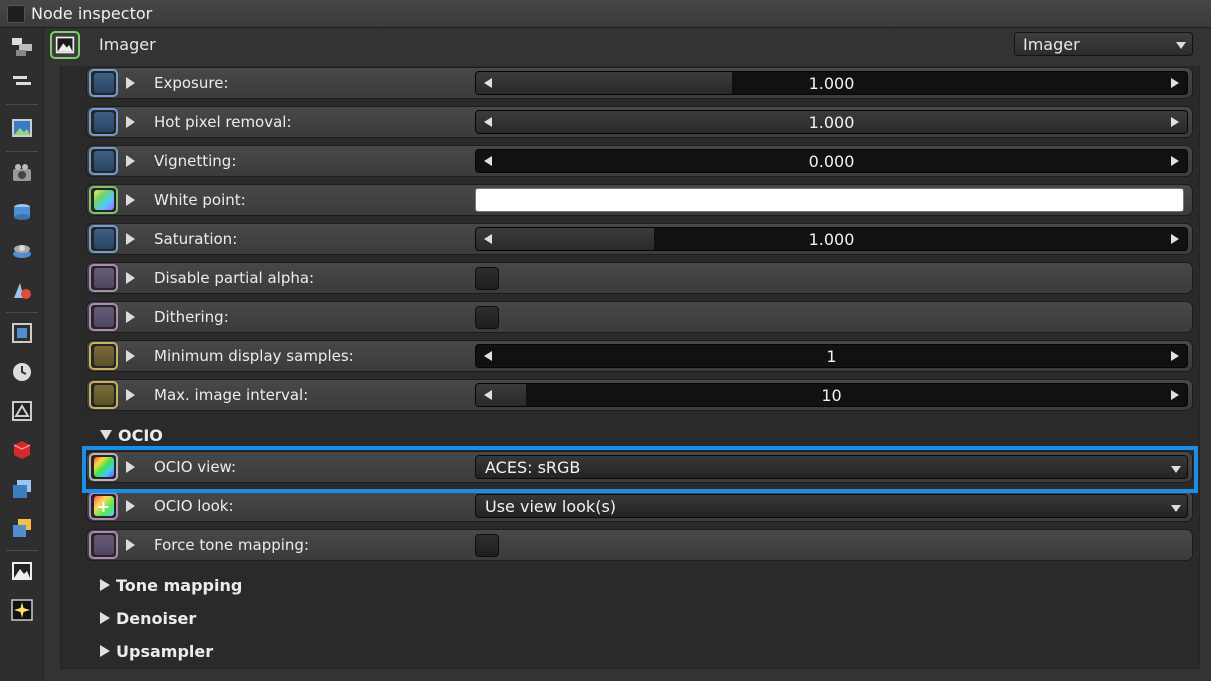 The image size is (1211, 681). What do you see at coordinates (140, 435) in the screenshot?
I see `section-label: OCIO` at bounding box center [140, 435].